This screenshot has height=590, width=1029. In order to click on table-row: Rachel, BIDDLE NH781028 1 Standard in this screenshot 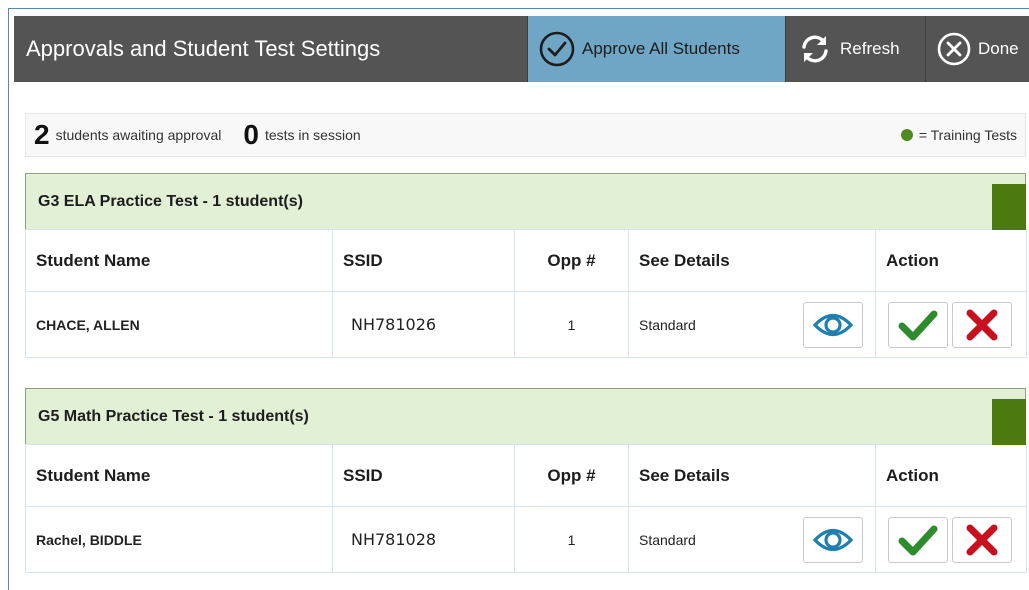, I will do `click(526, 539)`.